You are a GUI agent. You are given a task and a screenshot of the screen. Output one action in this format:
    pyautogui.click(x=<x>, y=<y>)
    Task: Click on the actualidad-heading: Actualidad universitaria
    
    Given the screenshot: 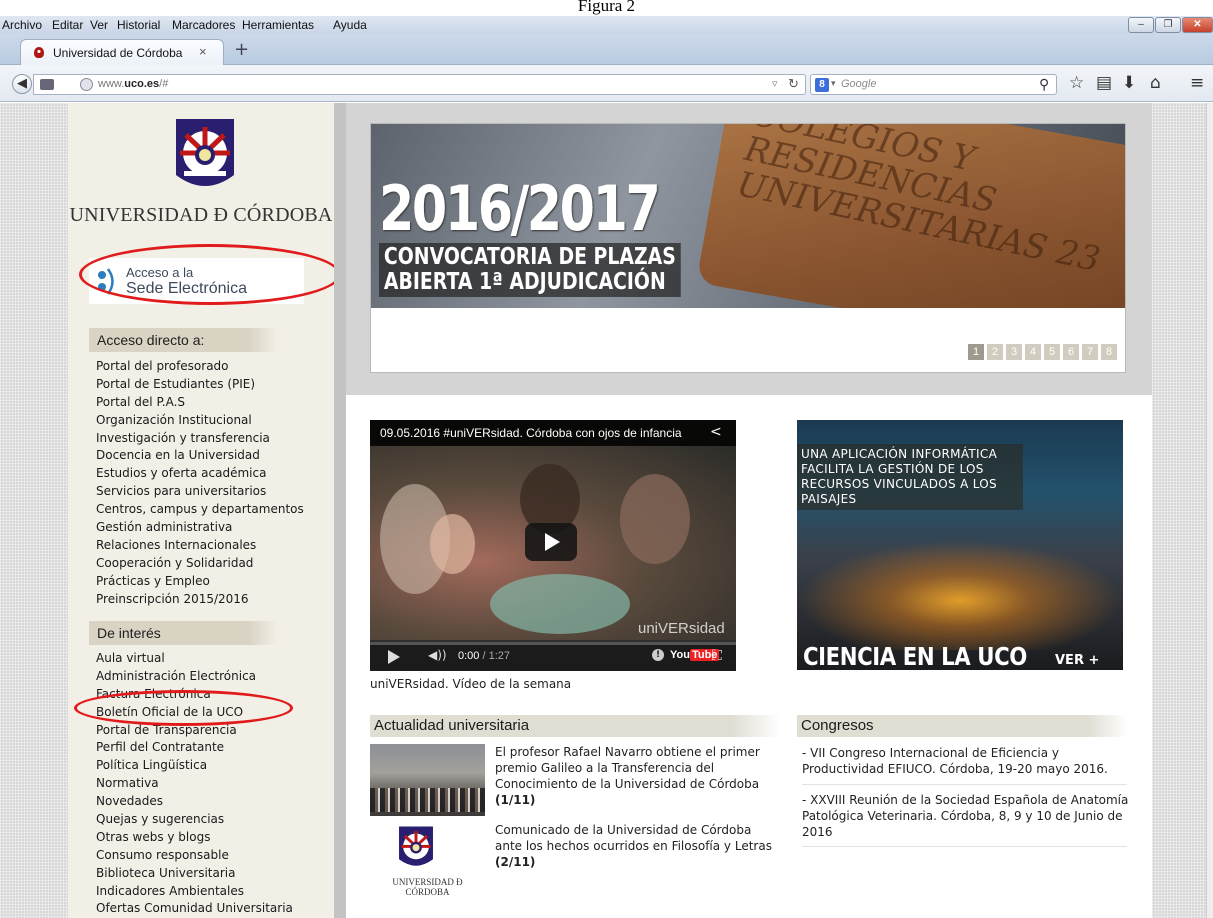 What is the action you would take?
    pyautogui.click(x=575, y=726)
    